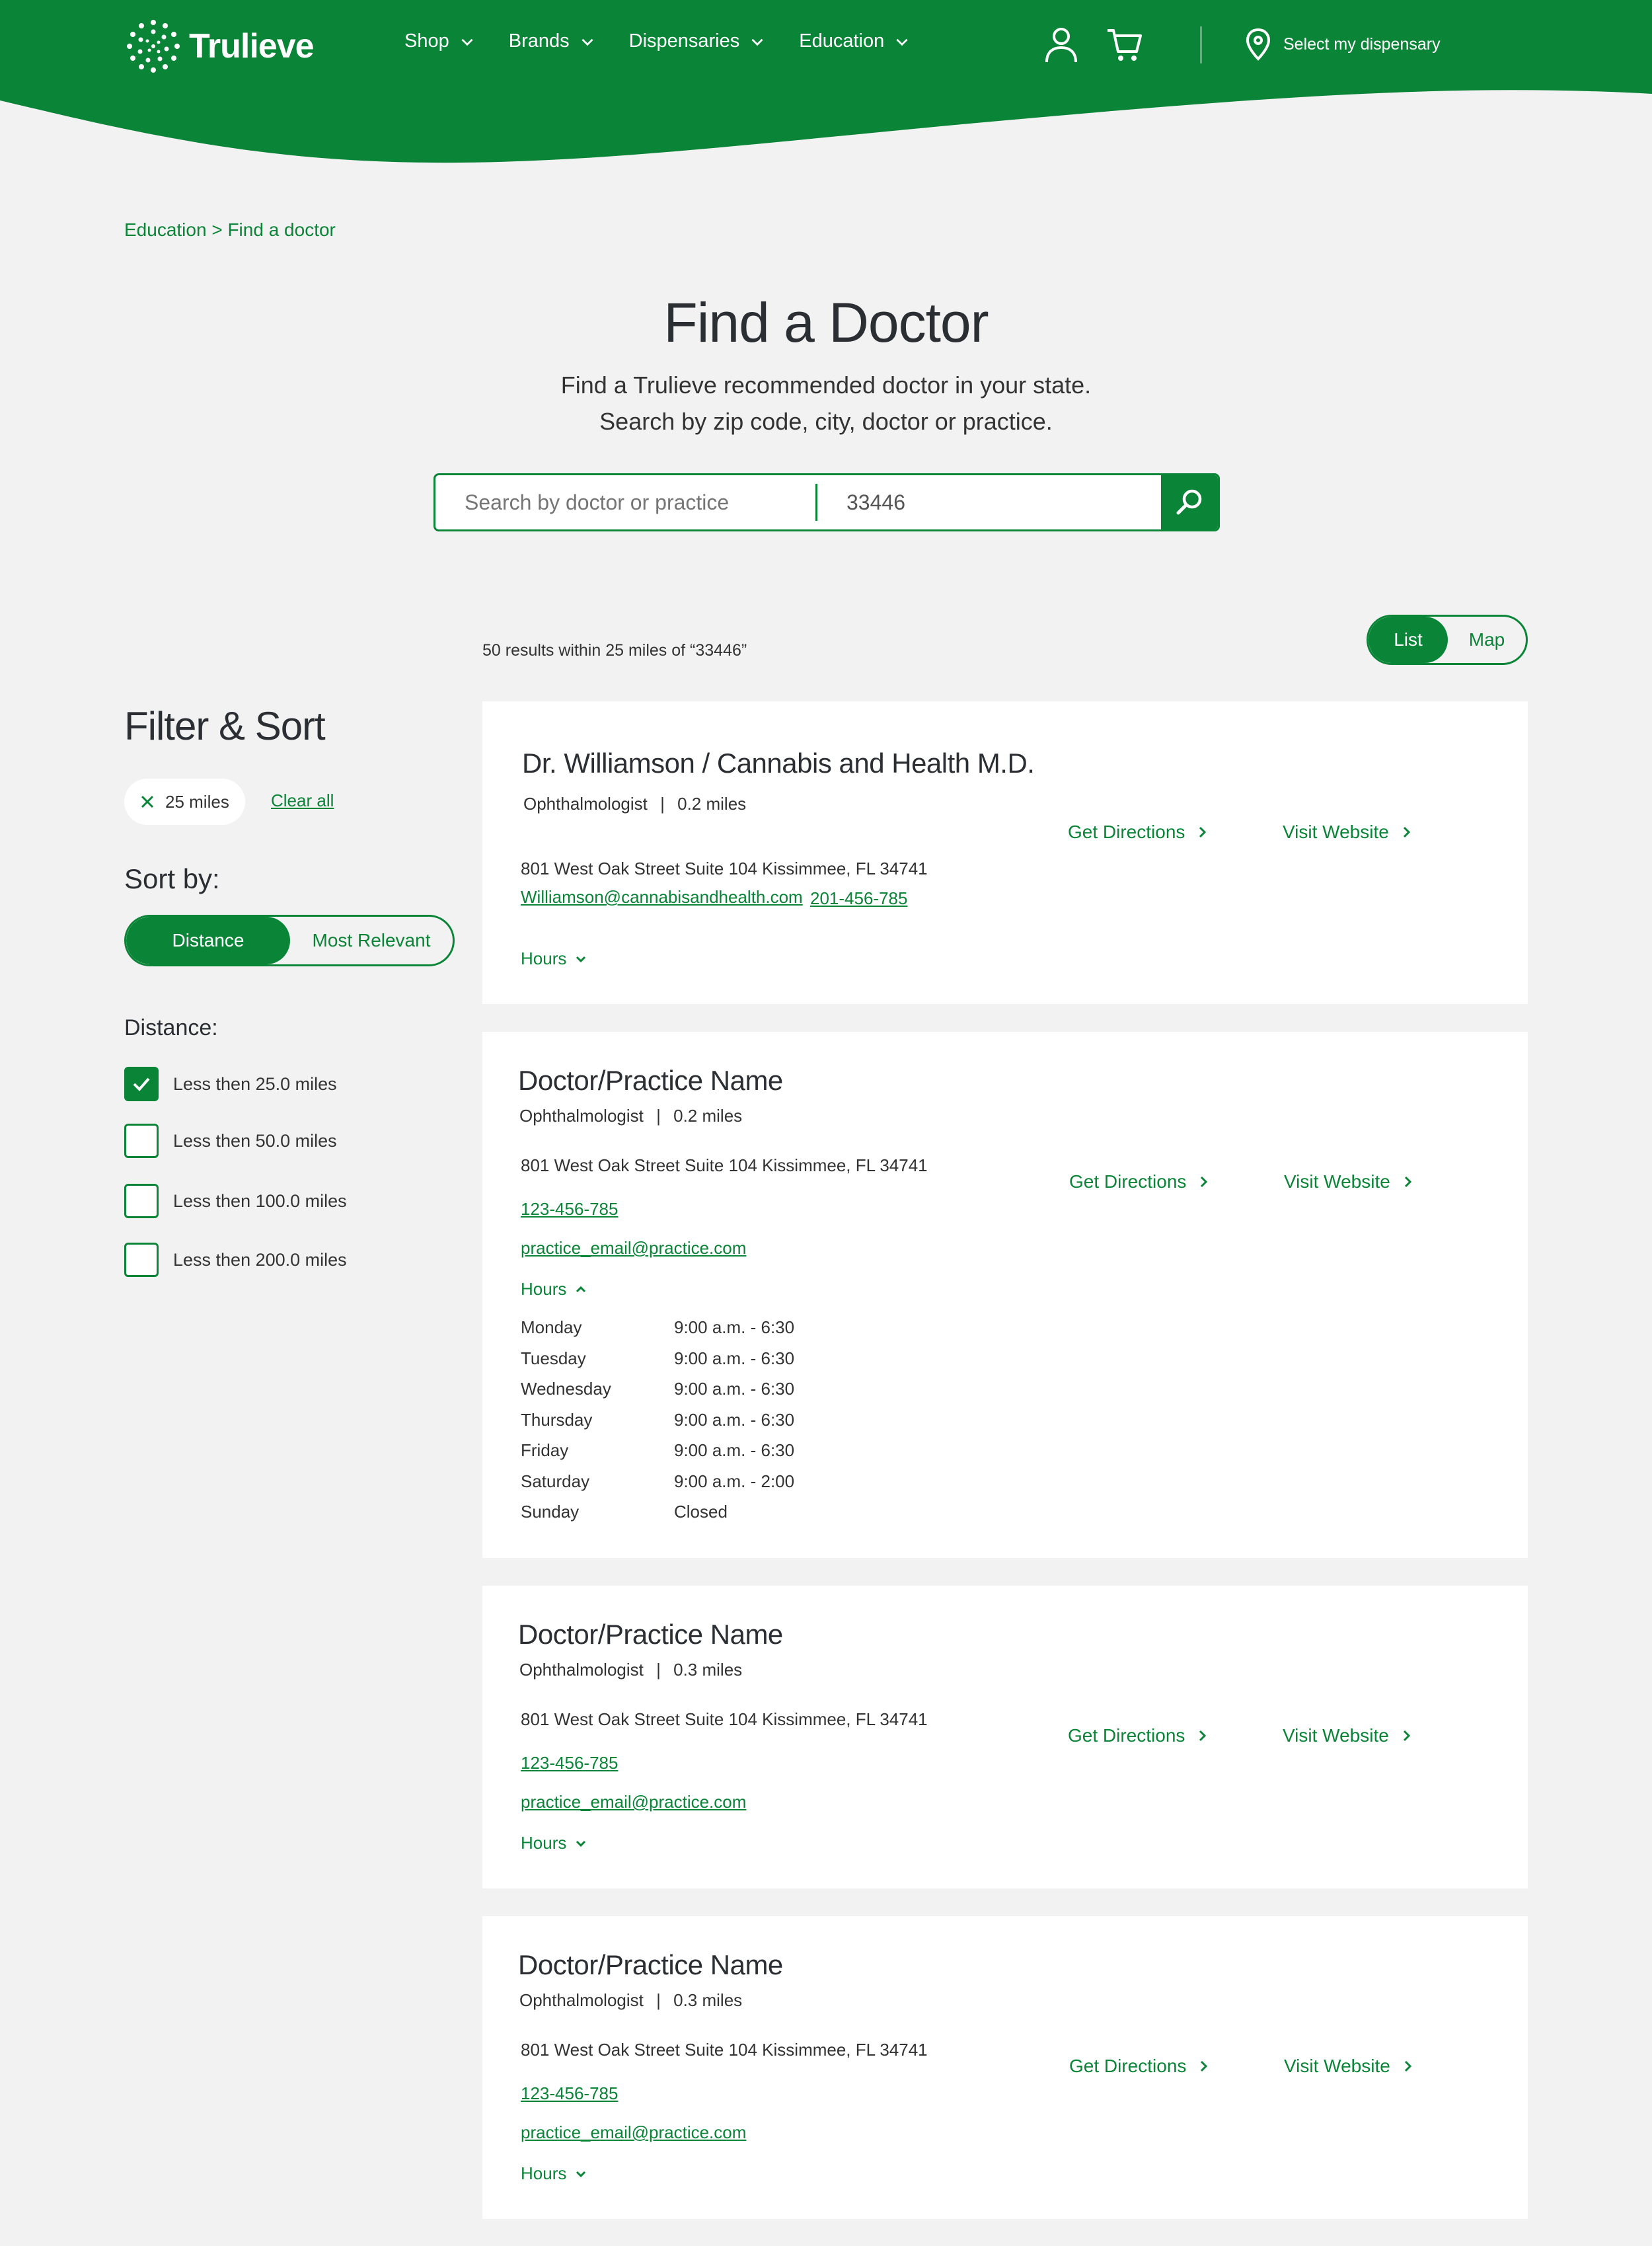 The image size is (1652, 2246). Describe the element at coordinates (708, 2000) in the screenshot. I see `distance: 0.3 miles` at that location.